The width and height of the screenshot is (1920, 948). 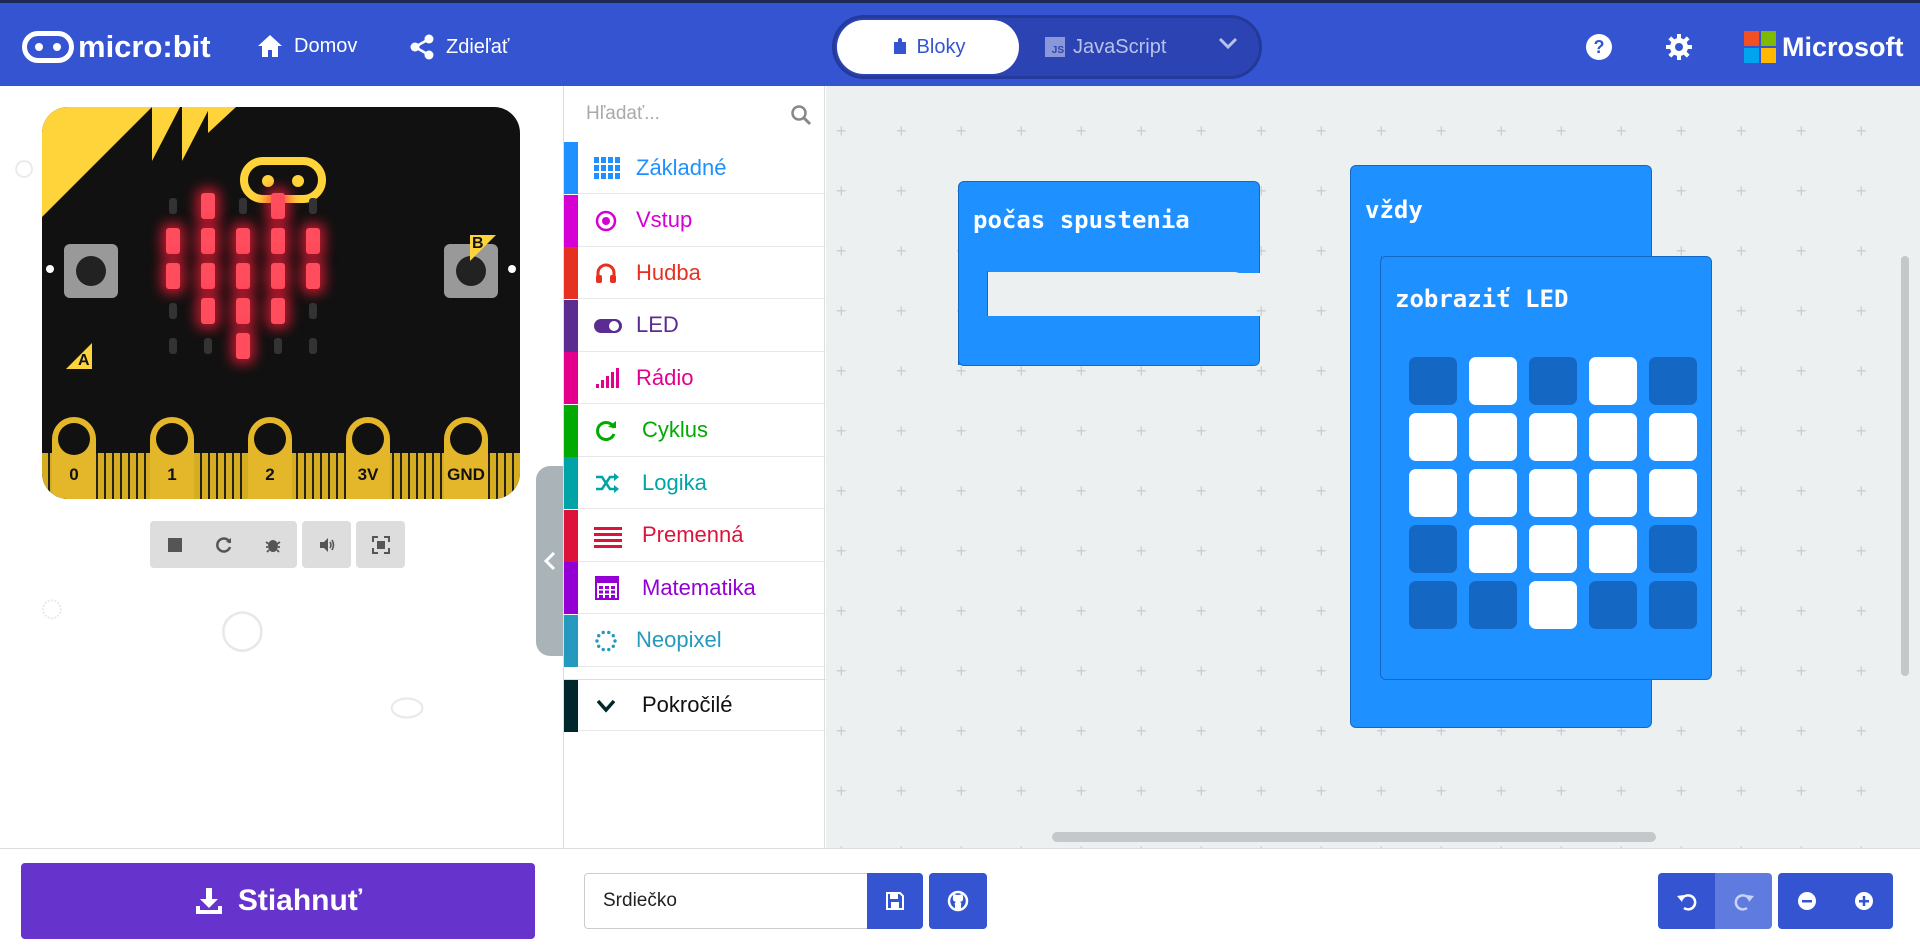 I want to click on restart-button, so click(x=223, y=544).